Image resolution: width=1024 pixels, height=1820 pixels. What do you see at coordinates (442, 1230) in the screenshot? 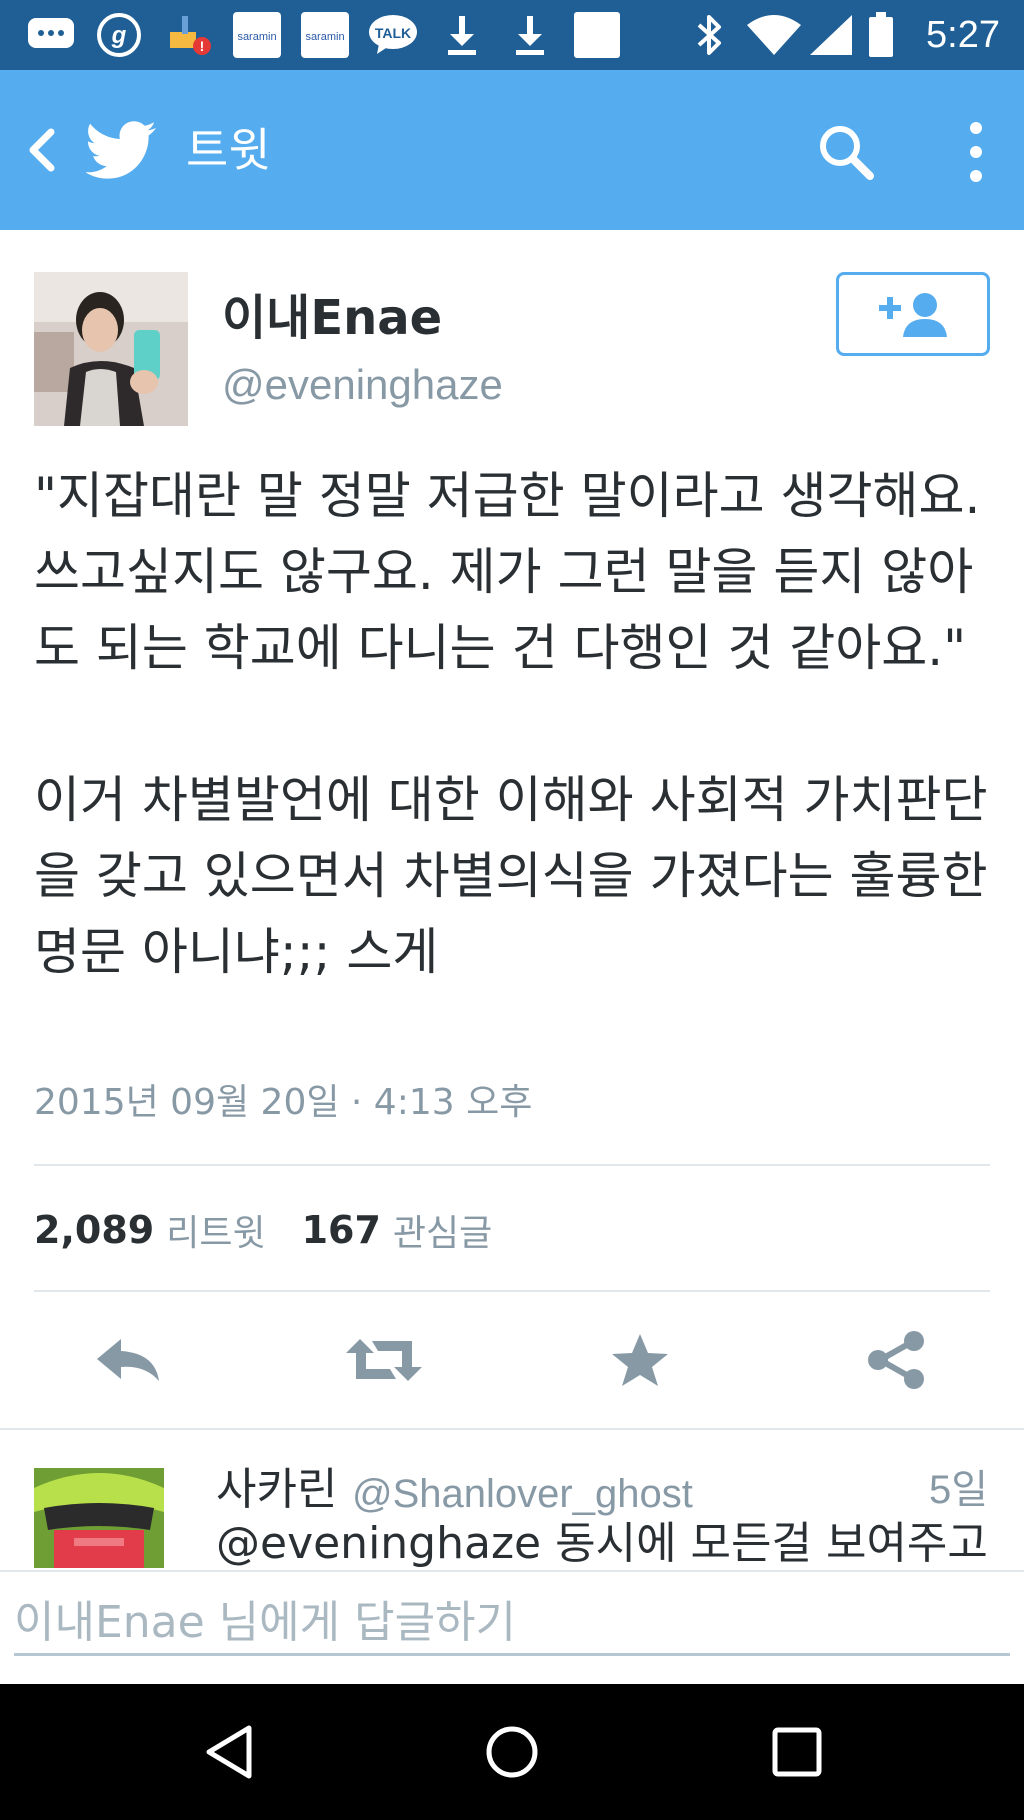
I see `favorite-label: 관심글` at bounding box center [442, 1230].